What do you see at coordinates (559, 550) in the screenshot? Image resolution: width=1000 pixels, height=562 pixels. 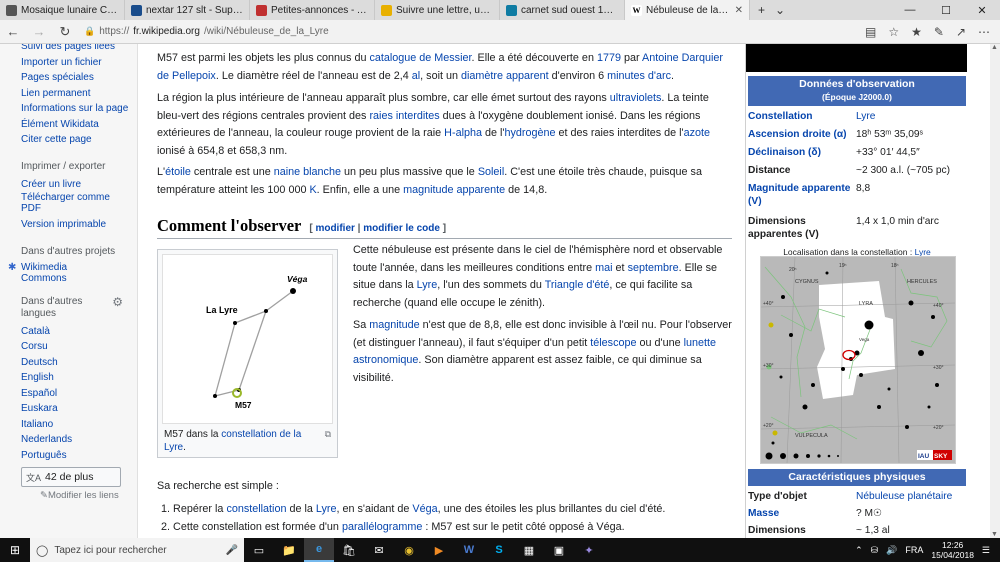 I see `video-app-icon: ▣` at bounding box center [559, 550].